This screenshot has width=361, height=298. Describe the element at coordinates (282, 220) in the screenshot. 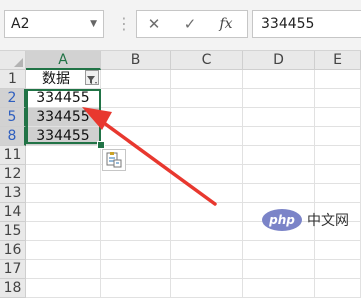

I see `php-logo: php` at that location.